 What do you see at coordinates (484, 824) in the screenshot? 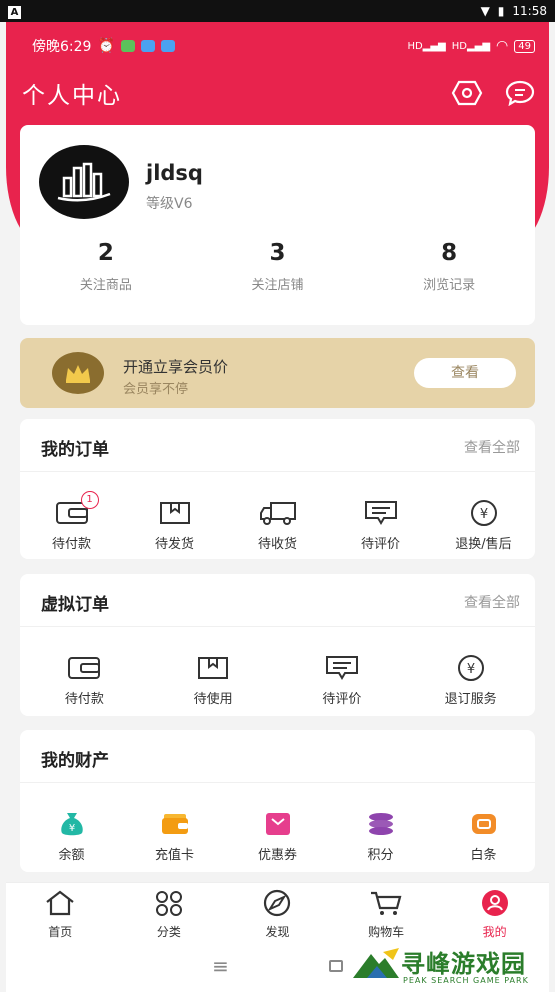
I see `ticket-icon` at bounding box center [484, 824].